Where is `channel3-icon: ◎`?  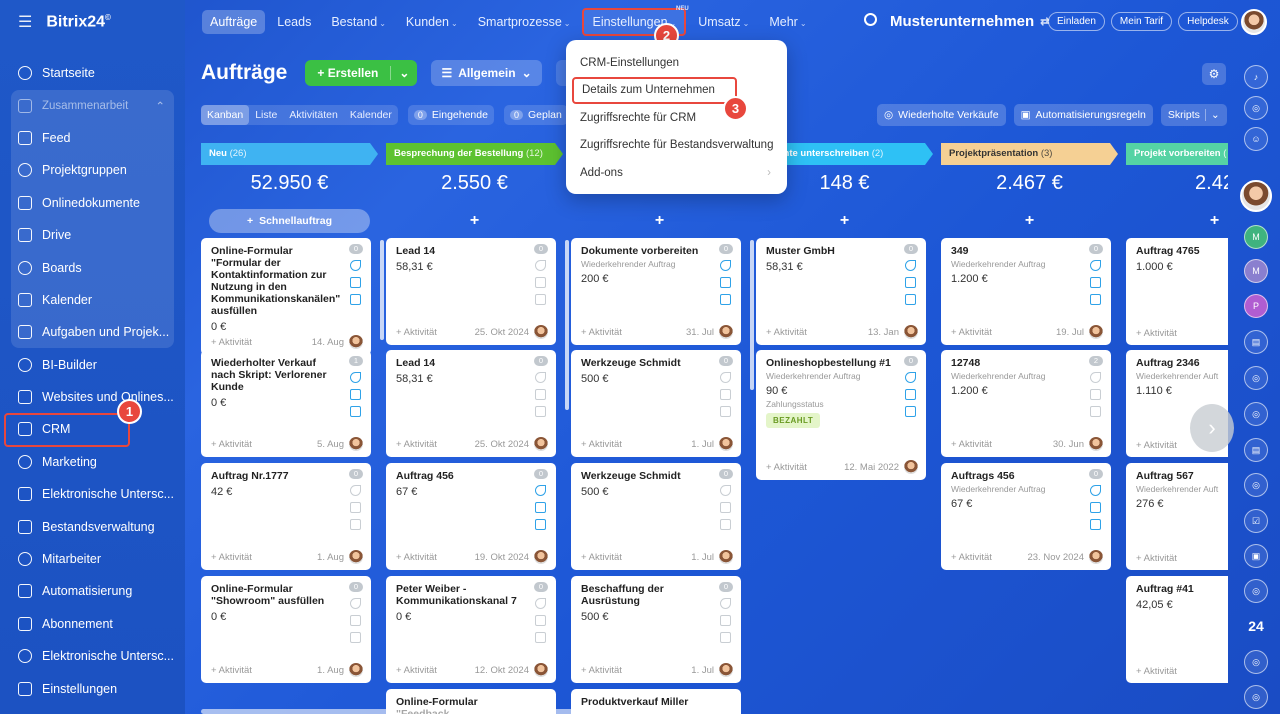
channel3-icon: ◎ is located at coordinates (1256, 591).